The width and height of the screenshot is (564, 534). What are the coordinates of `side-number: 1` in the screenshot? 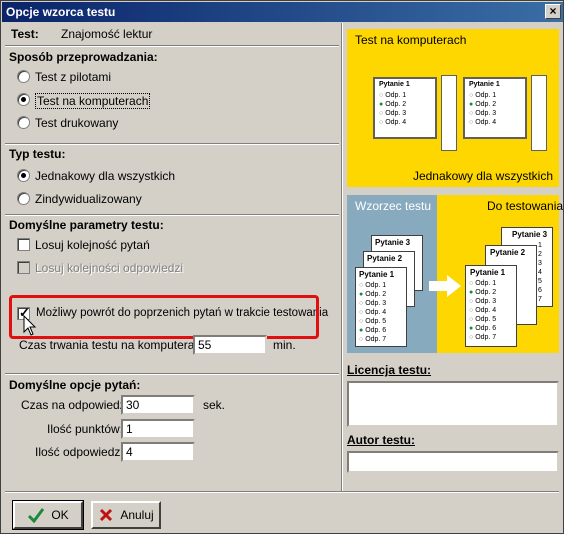 It's located at (540, 245).